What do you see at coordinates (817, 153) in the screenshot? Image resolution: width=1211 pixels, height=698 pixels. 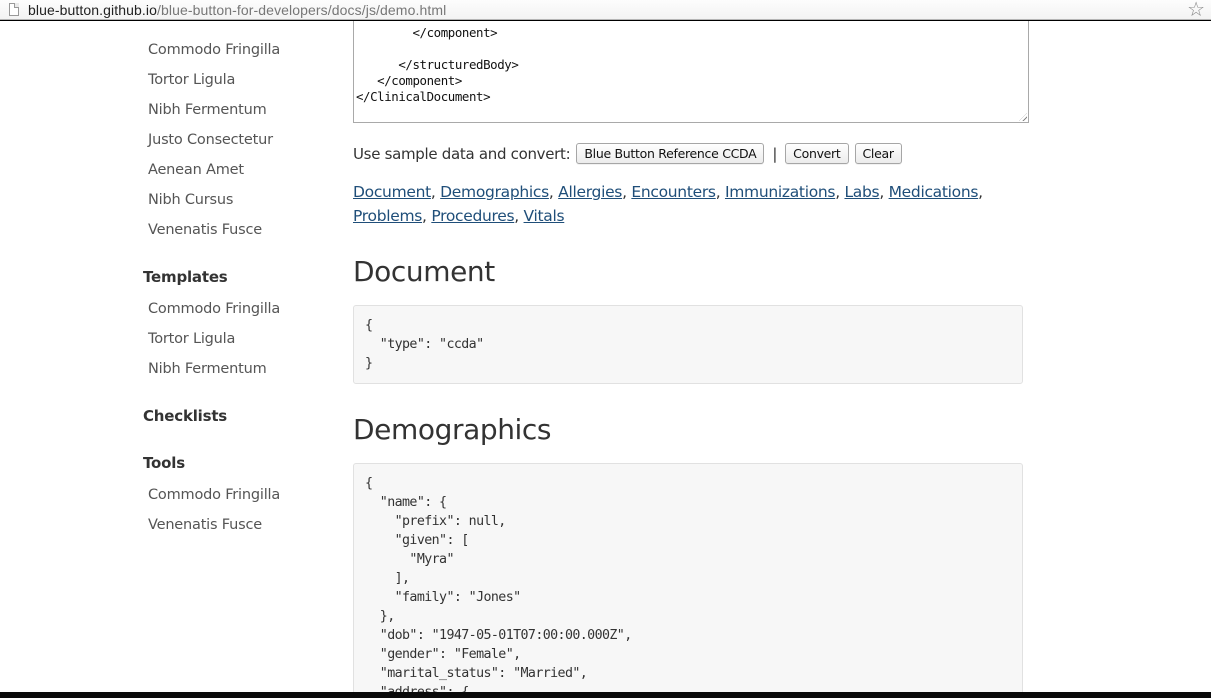 I see `convert-button: Convert` at bounding box center [817, 153].